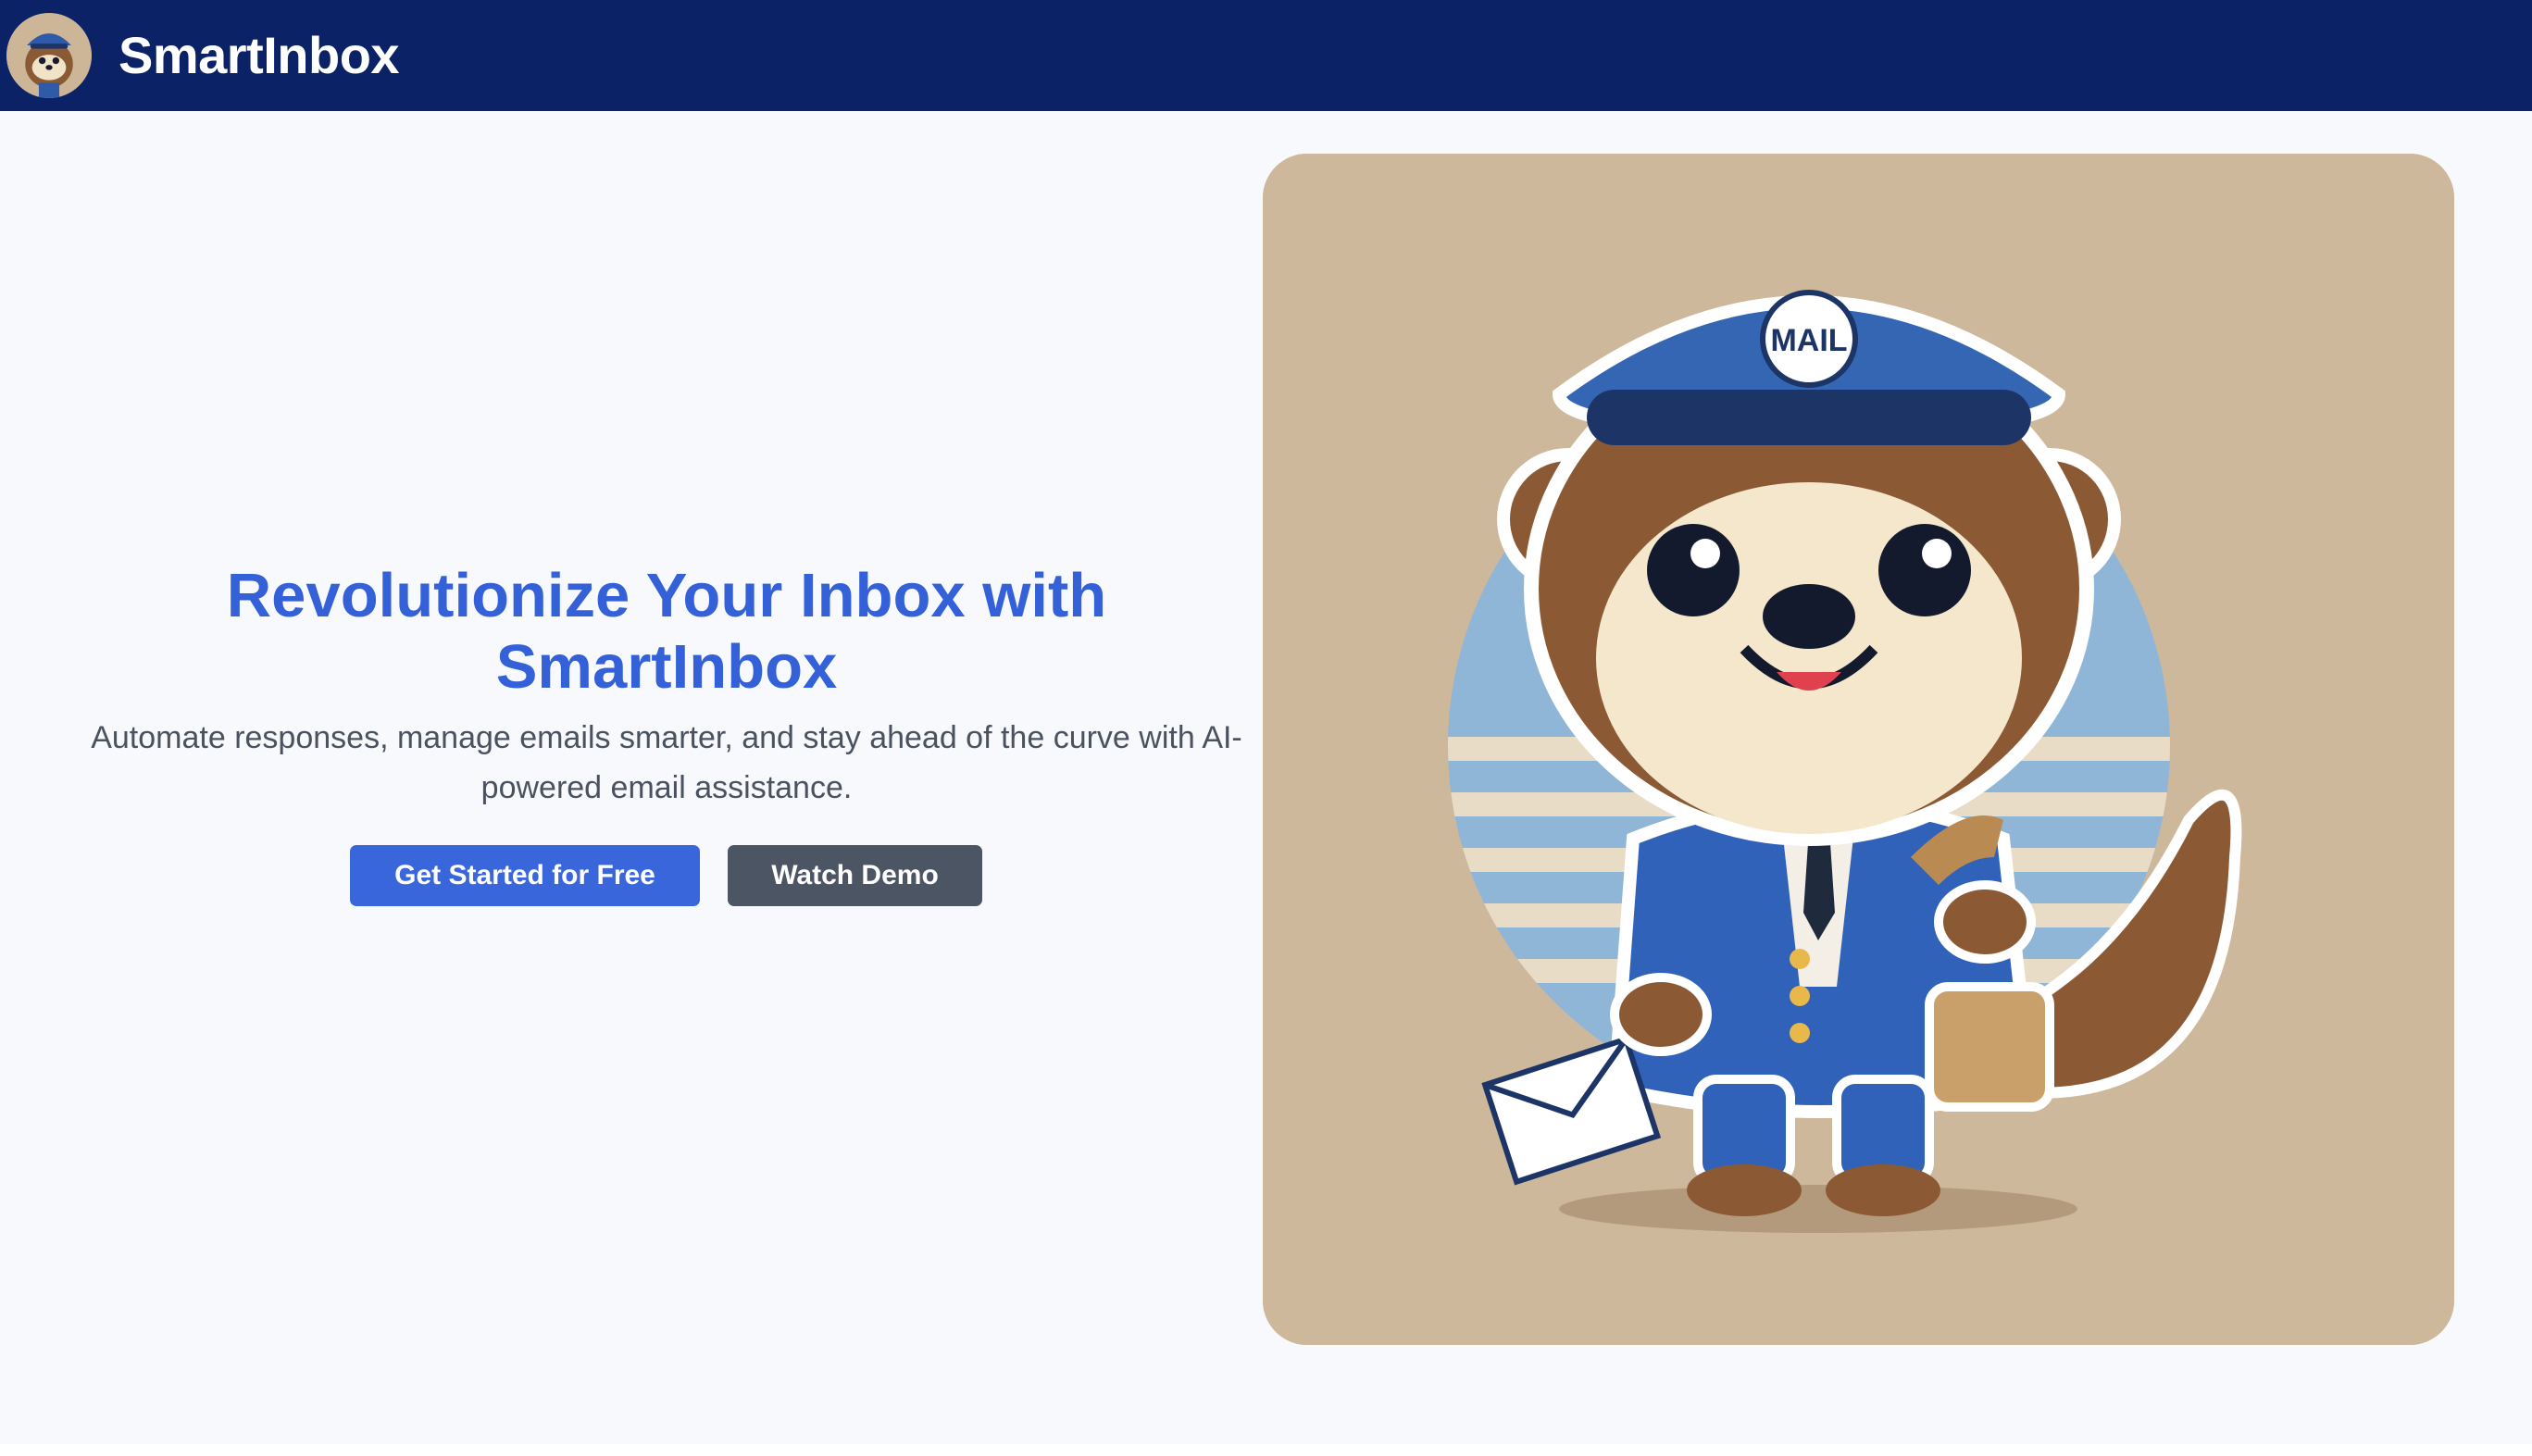 This screenshot has width=2532, height=1456. I want to click on get-started-button: Get Started for Free, so click(525, 875).